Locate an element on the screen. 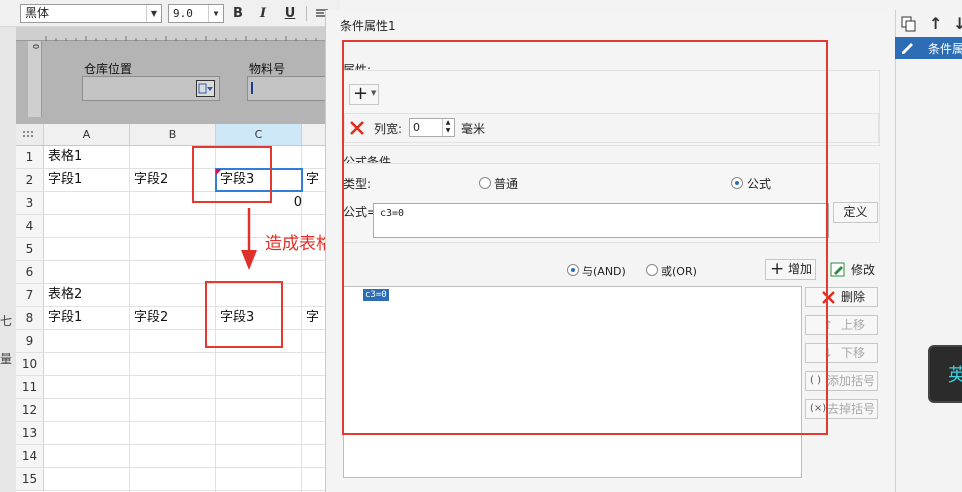 This screenshot has width=962, height=492. row-header: 14 is located at coordinates (30, 456).